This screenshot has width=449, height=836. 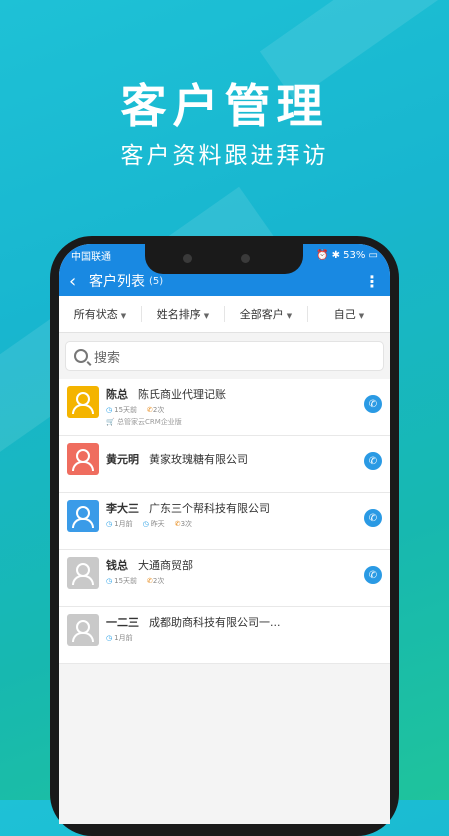 What do you see at coordinates (145, 524) in the screenshot?
I see `followup-icon: ◷` at bounding box center [145, 524].